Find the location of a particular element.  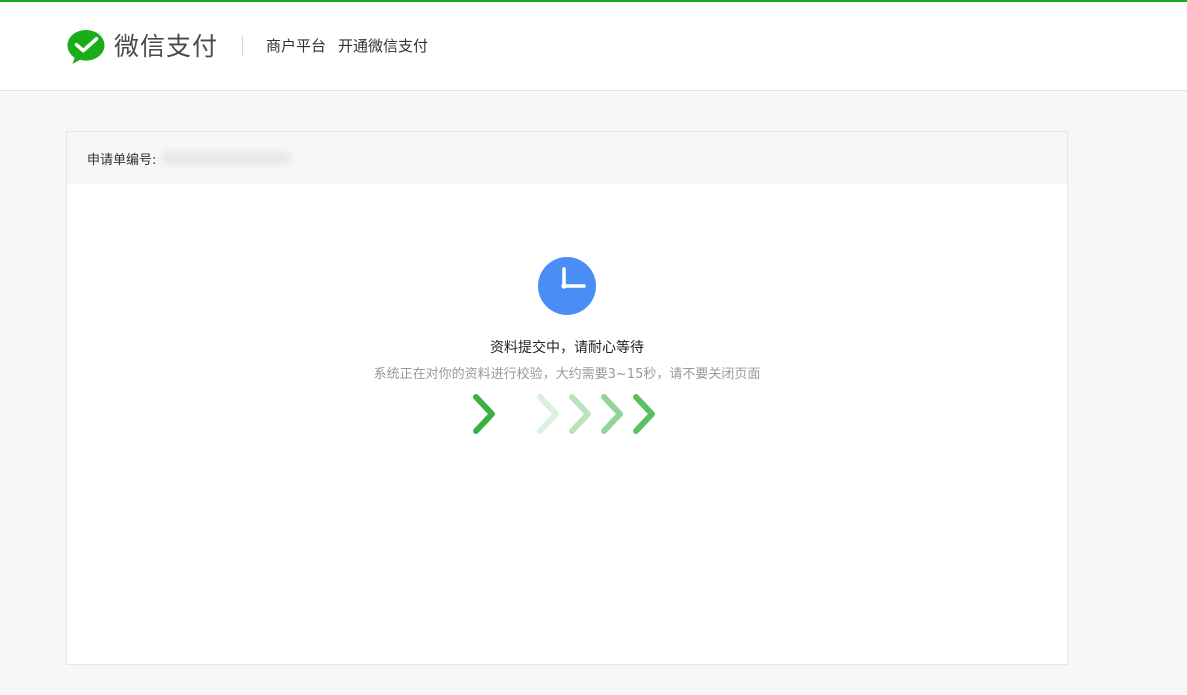

header-nav: 商户平台 开通微信支付 is located at coordinates (353, 46).